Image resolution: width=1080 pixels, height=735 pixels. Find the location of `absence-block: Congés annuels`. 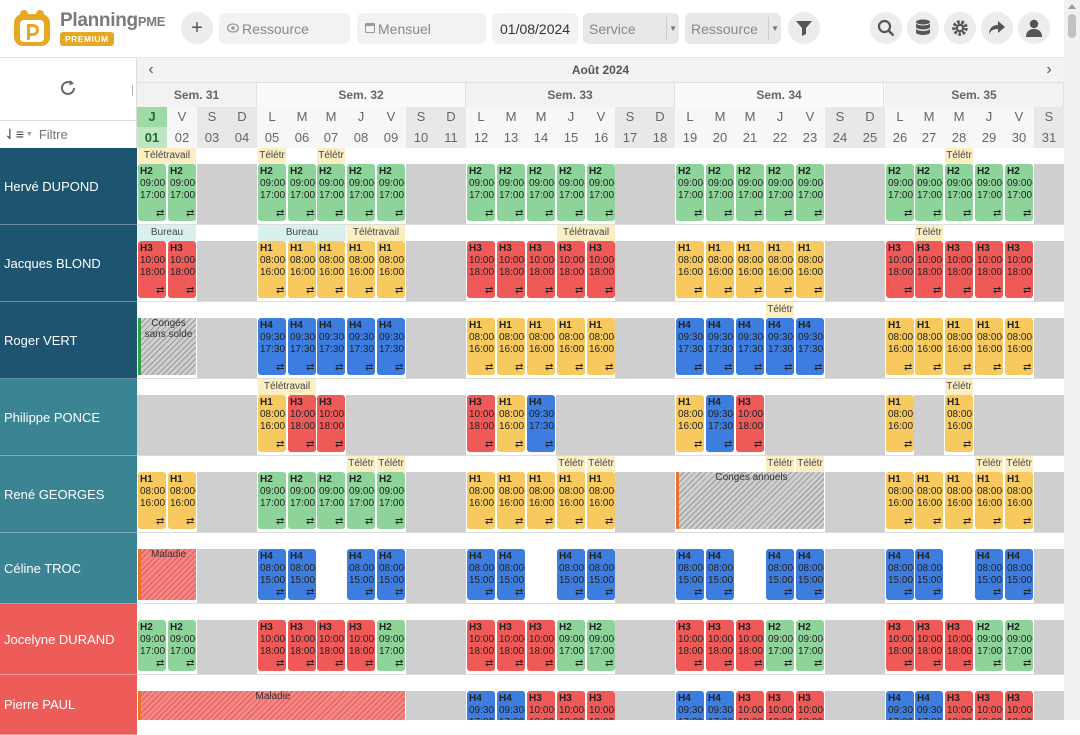

absence-block: Congés annuels is located at coordinates (750, 500).